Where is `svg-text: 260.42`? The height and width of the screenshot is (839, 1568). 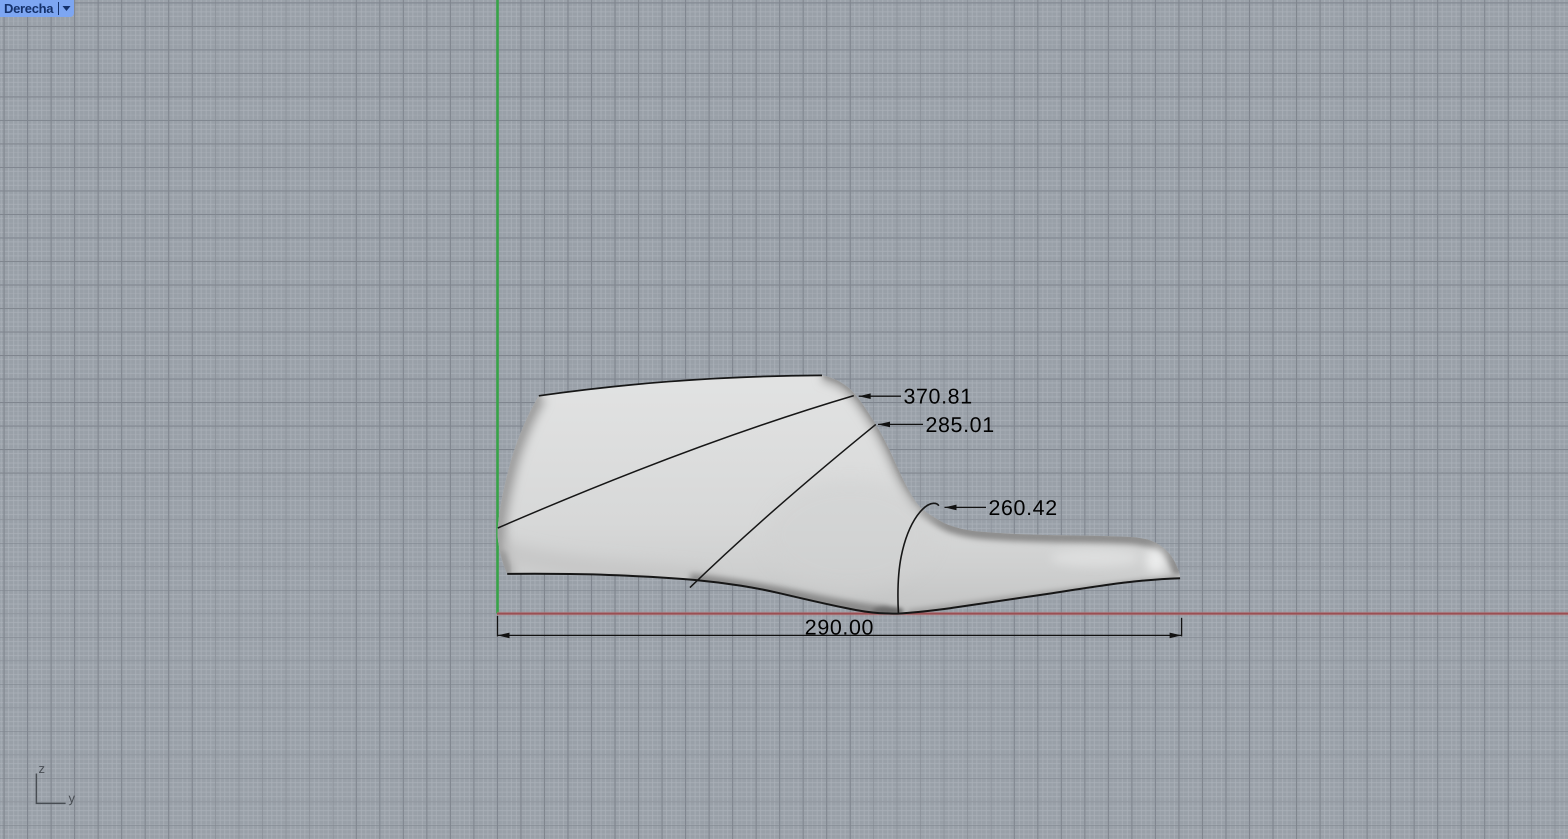 svg-text: 260.42 is located at coordinates (1023, 508).